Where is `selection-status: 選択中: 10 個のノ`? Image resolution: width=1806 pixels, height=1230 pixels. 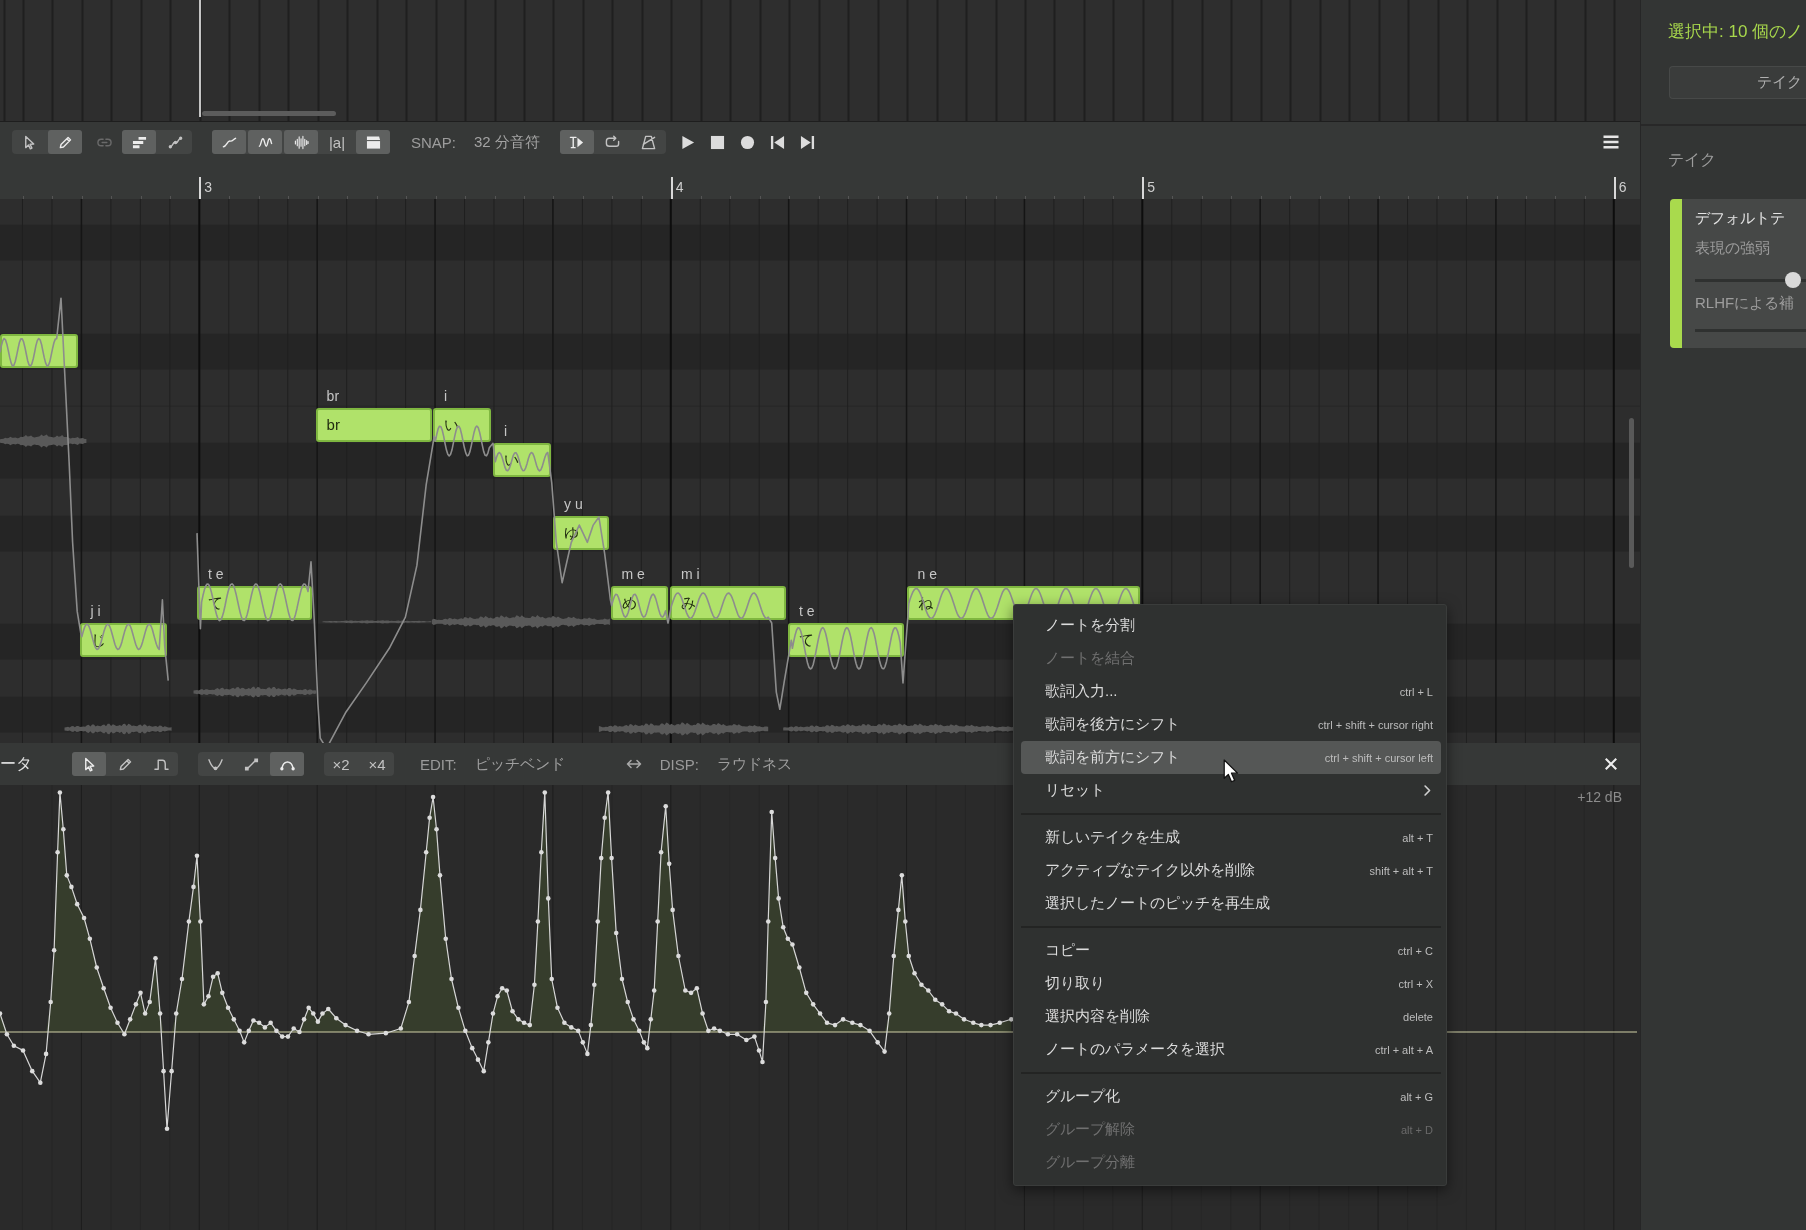
selection-status: 選択中: 10 個のノ is located at coordinates (1736, 32).